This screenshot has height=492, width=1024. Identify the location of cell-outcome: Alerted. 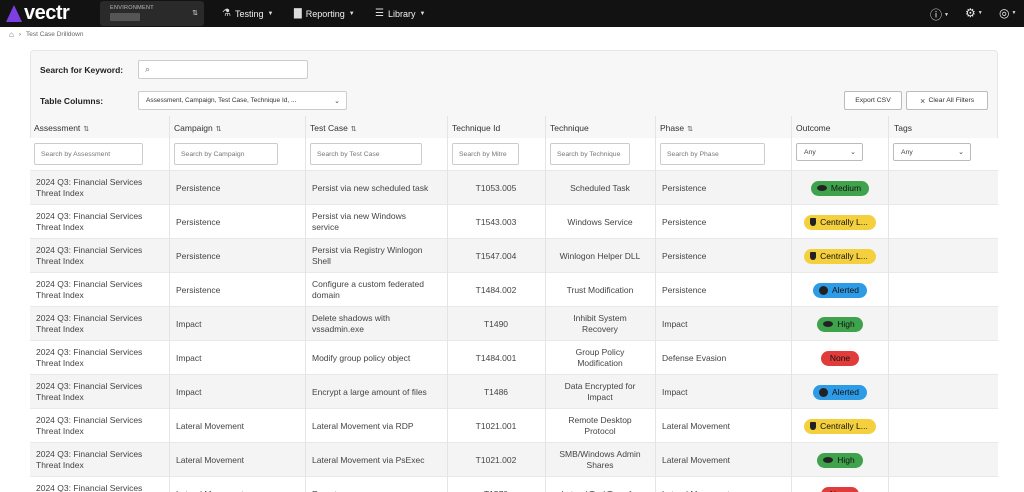
(840, 290).